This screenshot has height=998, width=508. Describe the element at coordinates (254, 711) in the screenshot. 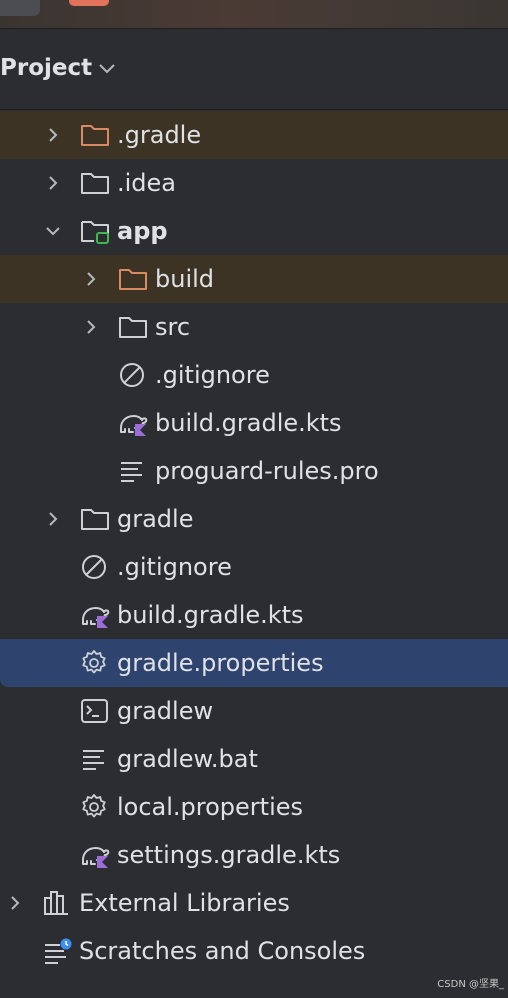

I see `tree-item-gradlew: gradlew` at that location.